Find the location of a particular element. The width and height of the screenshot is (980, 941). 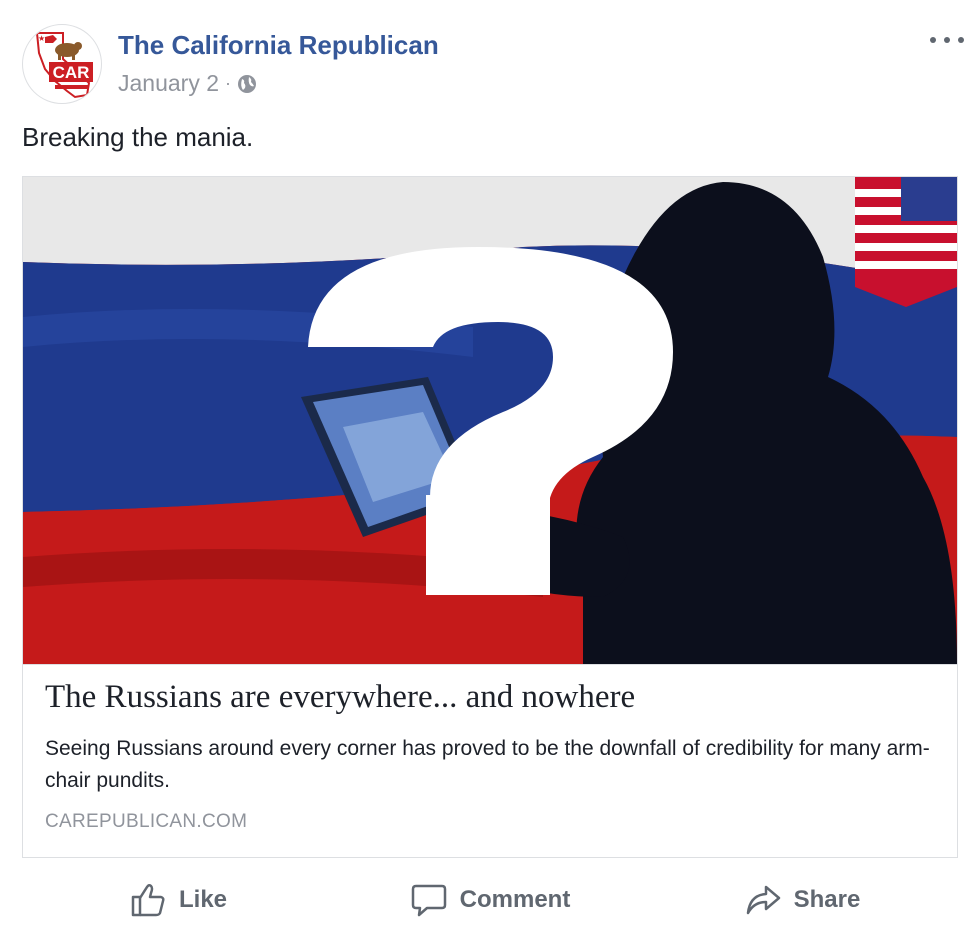

speech-bubble-icon is located at coordinates (428, 900).